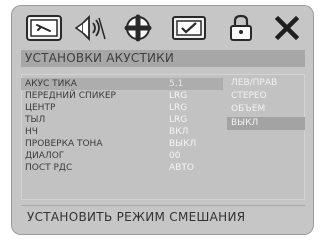 This screenshot has width=325, height=241. What do you see at coordinates (176, 84) in the screenshot?
I see `setting-value: 5.1` at bounding box center [176, 84].